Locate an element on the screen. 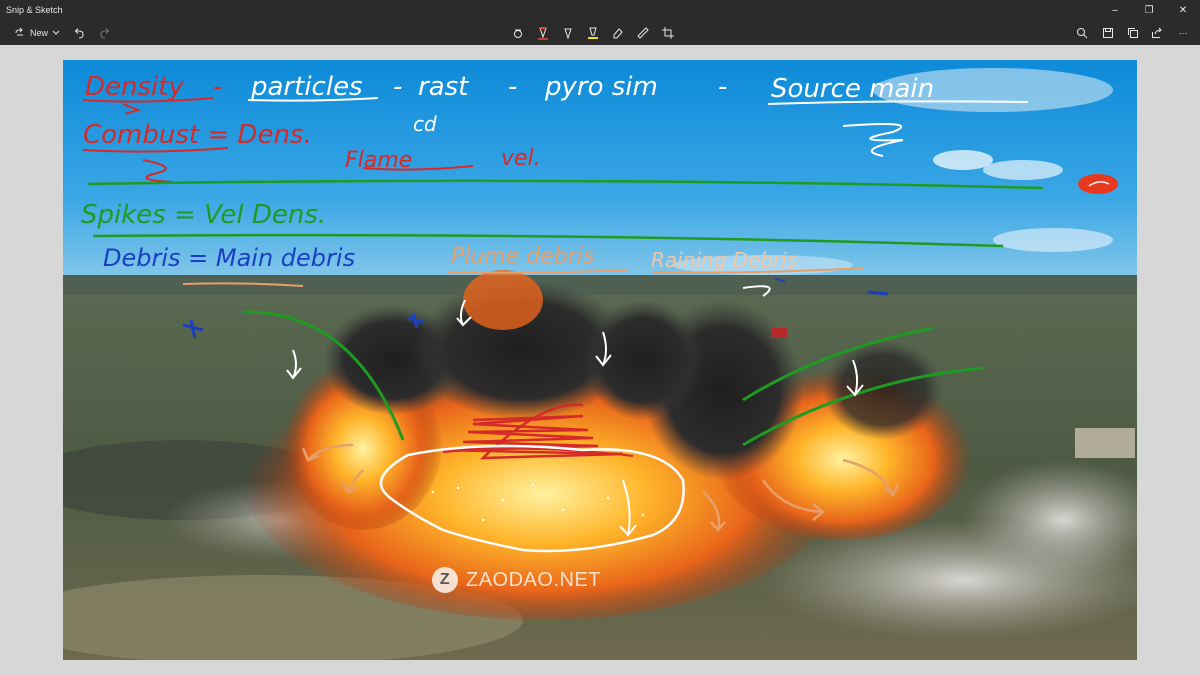 The height and width of the screenshot is (675, 1200). save-icon is located at coordinates (1108, 32).